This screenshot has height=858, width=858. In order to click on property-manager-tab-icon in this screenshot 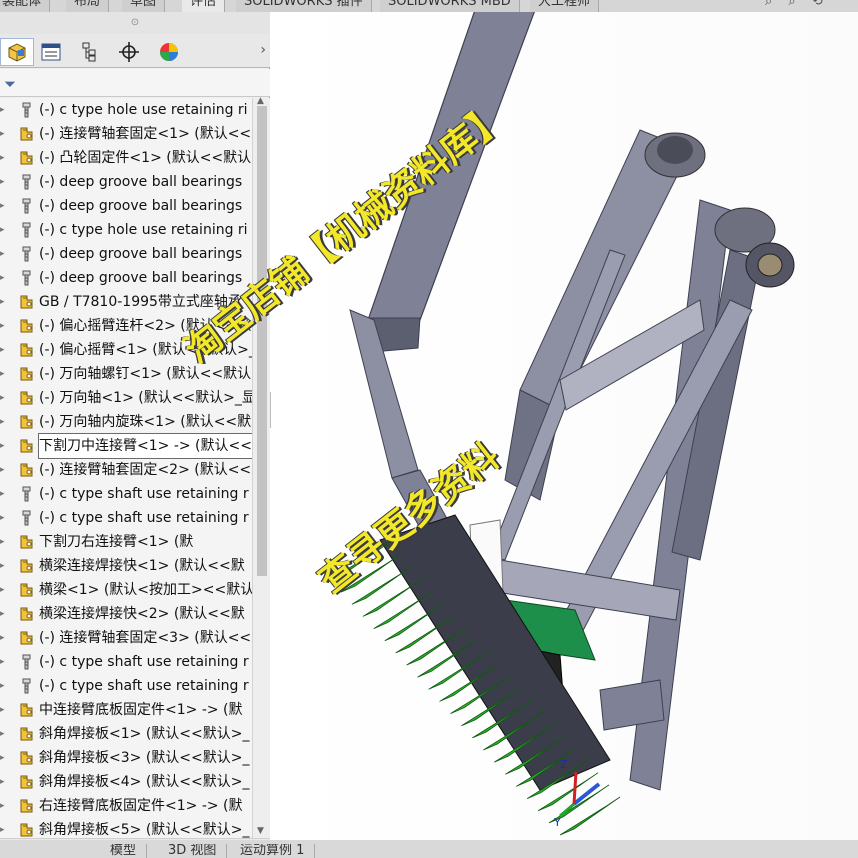, I will do `click(51, 52)`.